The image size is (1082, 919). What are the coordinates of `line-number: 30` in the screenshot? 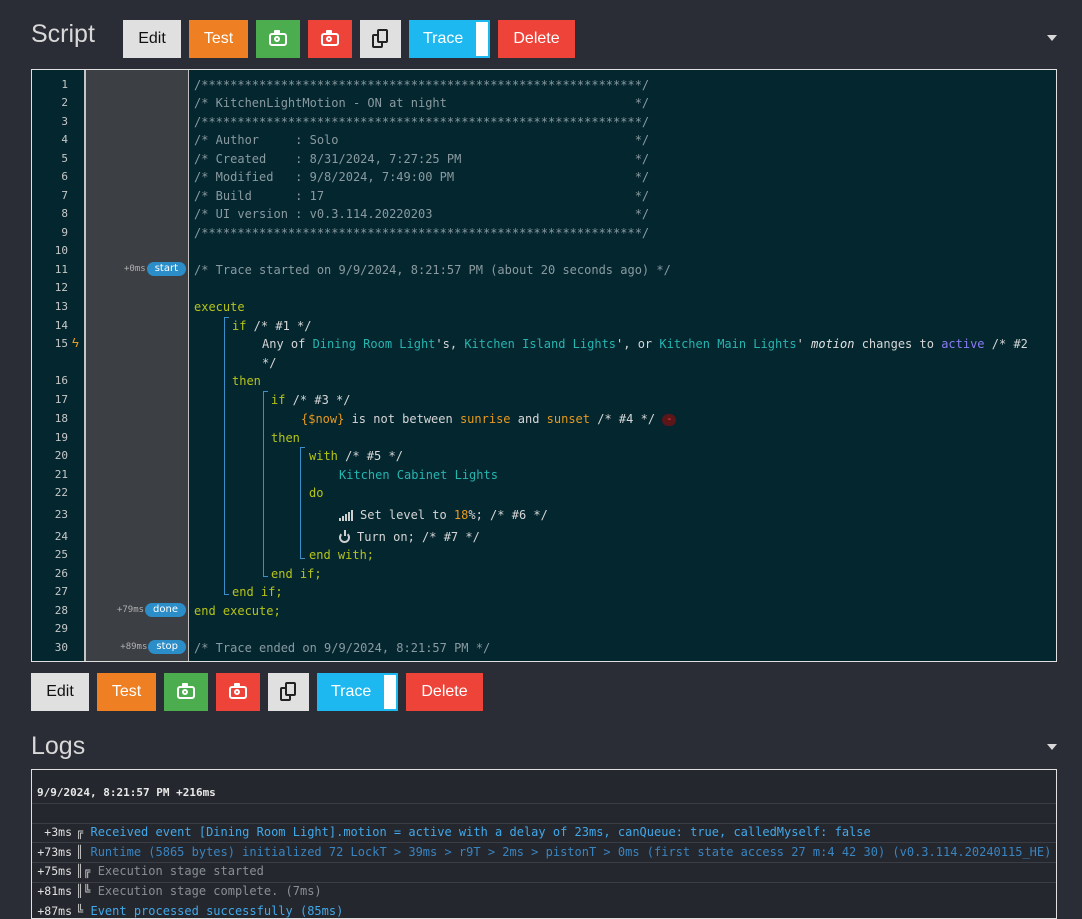 It's located at (61, 647).